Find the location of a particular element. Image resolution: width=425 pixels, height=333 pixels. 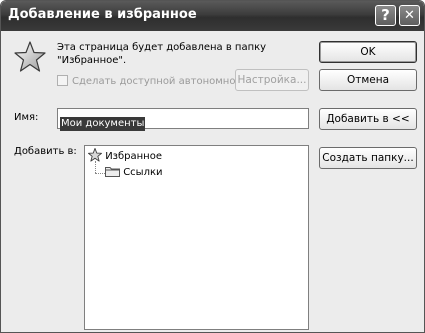

help-button: ? is located at coordinates (385, 15).